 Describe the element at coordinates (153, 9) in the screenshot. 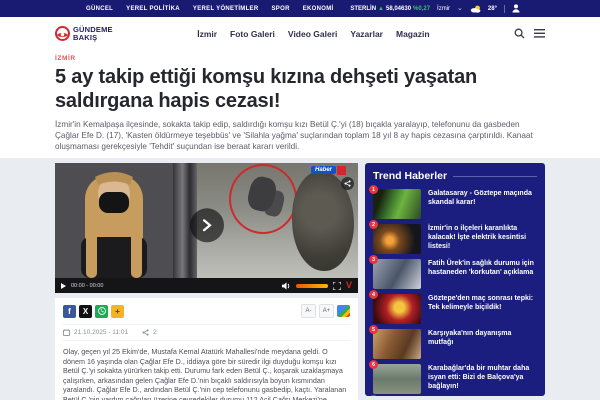

I see `topbar-link-yerel-politika: YEREL POLİTİKA` at that location.